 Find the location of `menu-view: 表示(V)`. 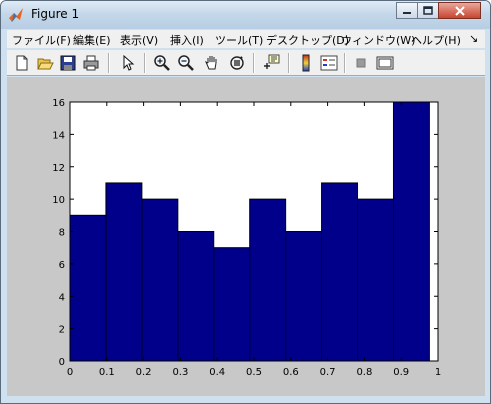

menu-view: 表示(V) is located at coordinates (139, 40).